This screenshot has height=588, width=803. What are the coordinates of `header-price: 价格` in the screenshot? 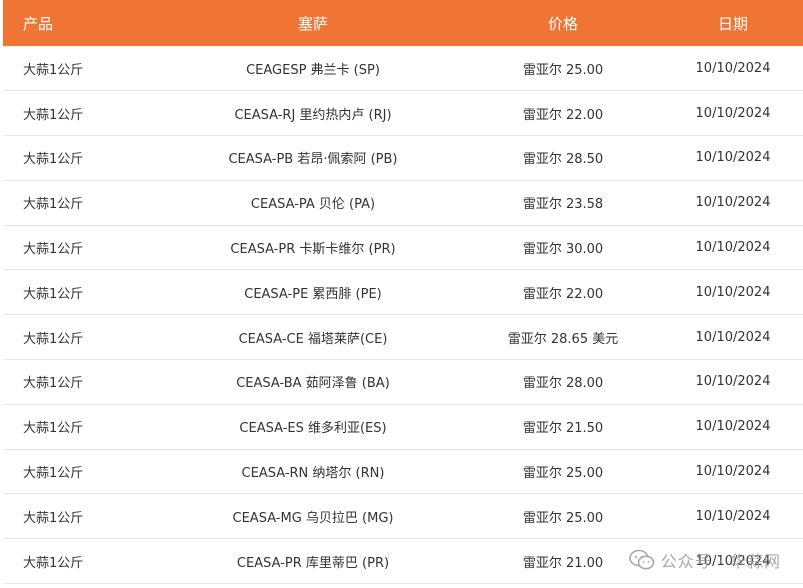 It's located at (563, 23).